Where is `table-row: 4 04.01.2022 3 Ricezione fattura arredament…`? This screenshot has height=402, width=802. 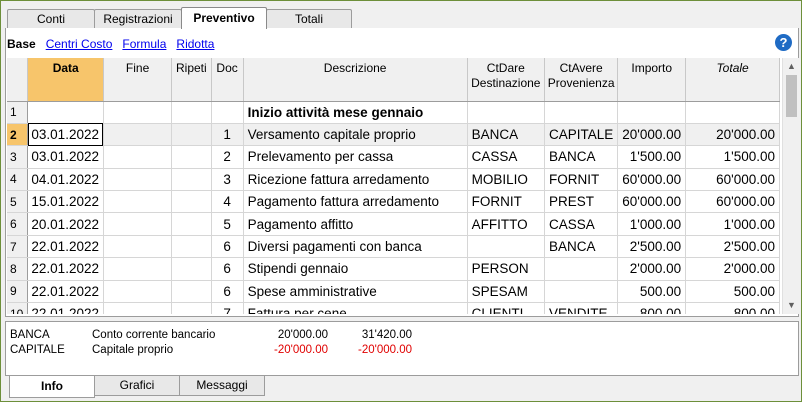
table-row: 4 04.01.2022 3 Ricezione fattura arredament… is located at coordinates (393, 180).